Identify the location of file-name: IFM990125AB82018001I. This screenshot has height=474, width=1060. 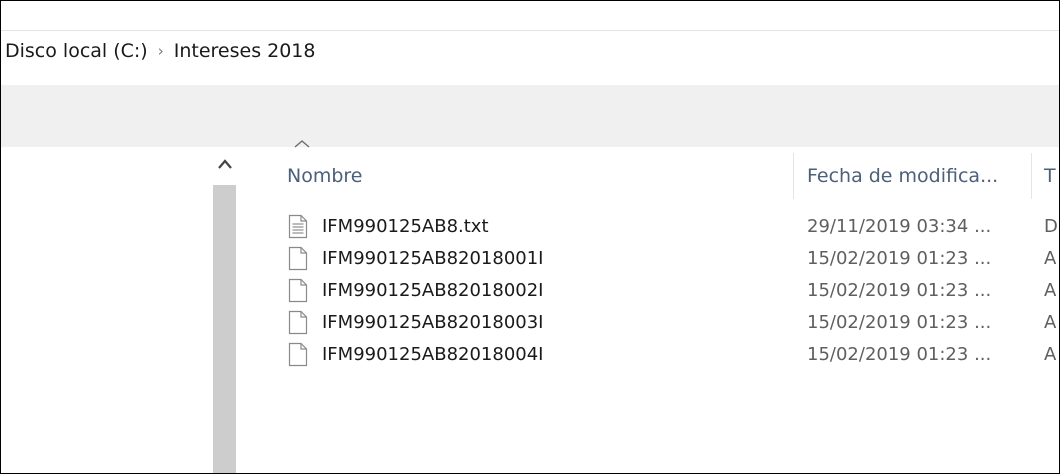
(433, 258).